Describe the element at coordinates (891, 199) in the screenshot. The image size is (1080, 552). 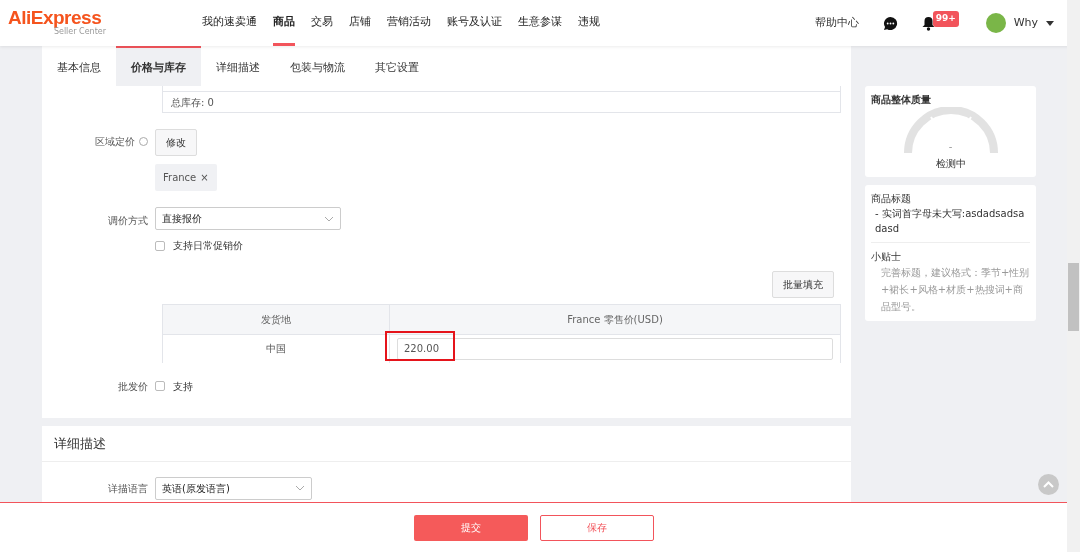
I see `card-title: 商品标题` at that location.